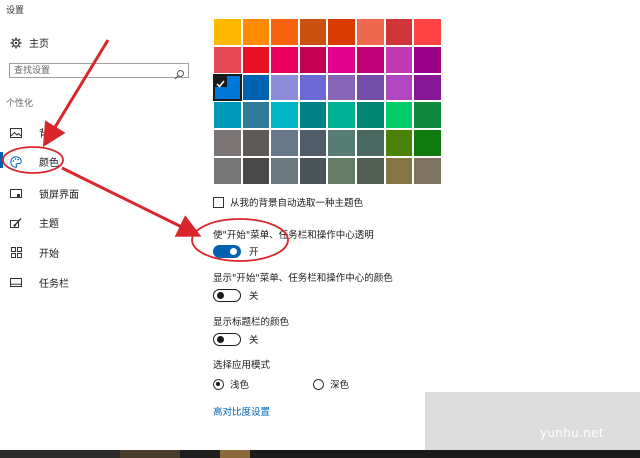  I want to click on auto-pick-label: 从我的背景自动选取一种主题色, so click(297, 203).